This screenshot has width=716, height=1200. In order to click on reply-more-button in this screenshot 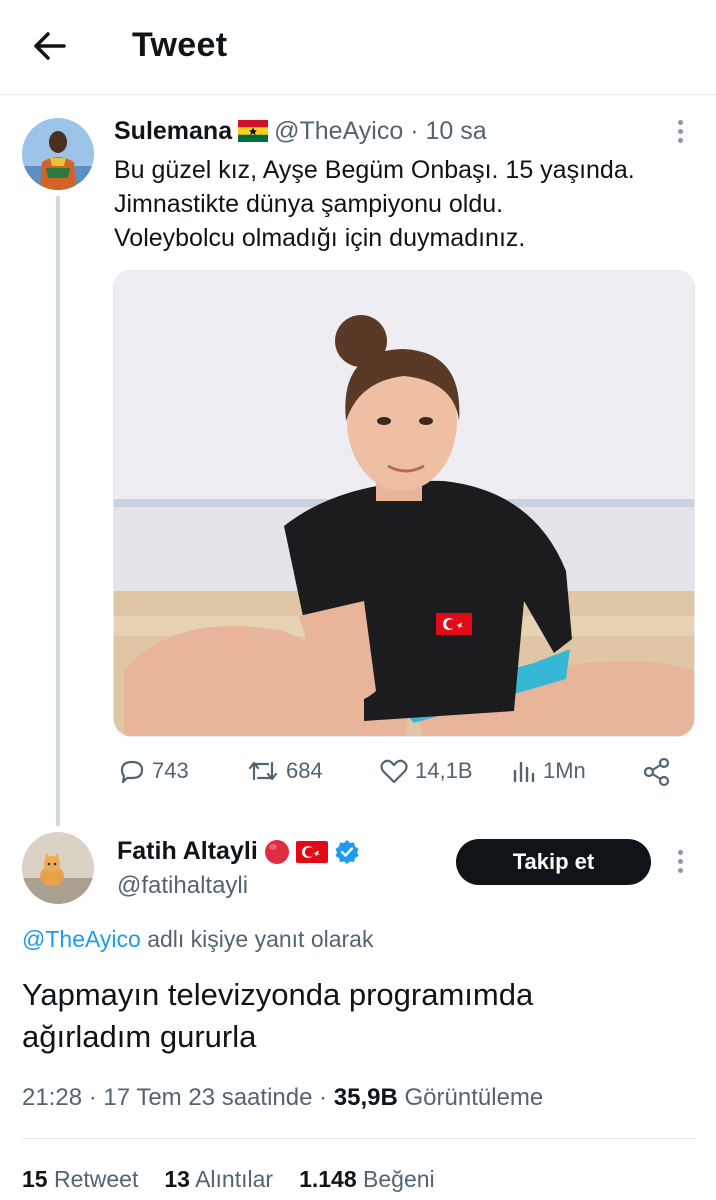, I will do `click(680, 863)`.